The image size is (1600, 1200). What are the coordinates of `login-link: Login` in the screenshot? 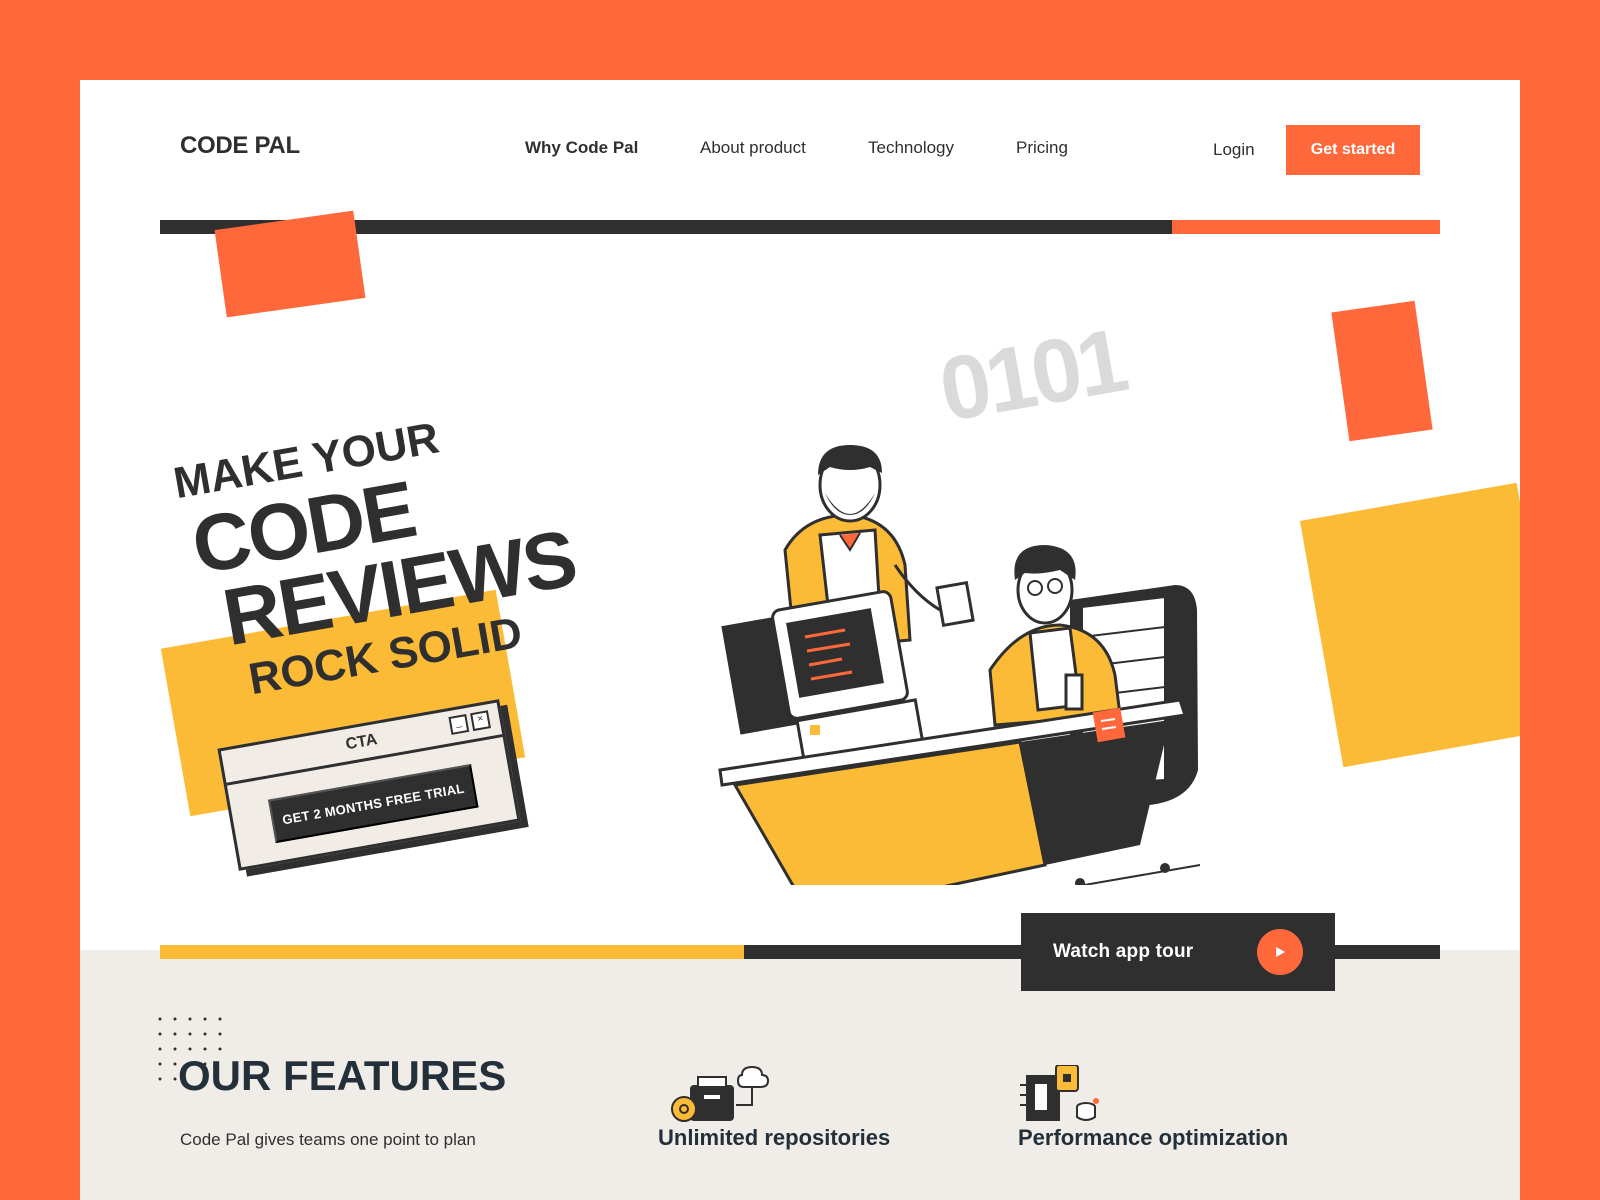 It's located at (1234, 150).